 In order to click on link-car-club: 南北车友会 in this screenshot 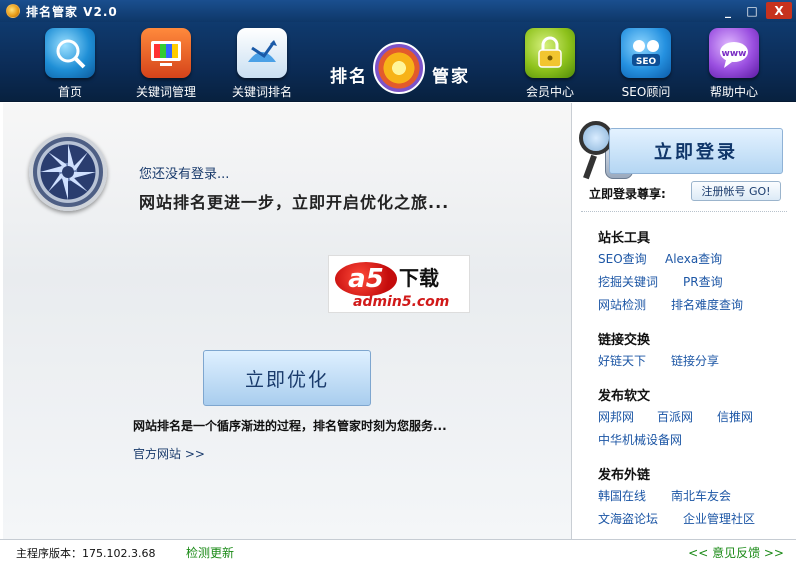, I will do `click(701, 495)`.